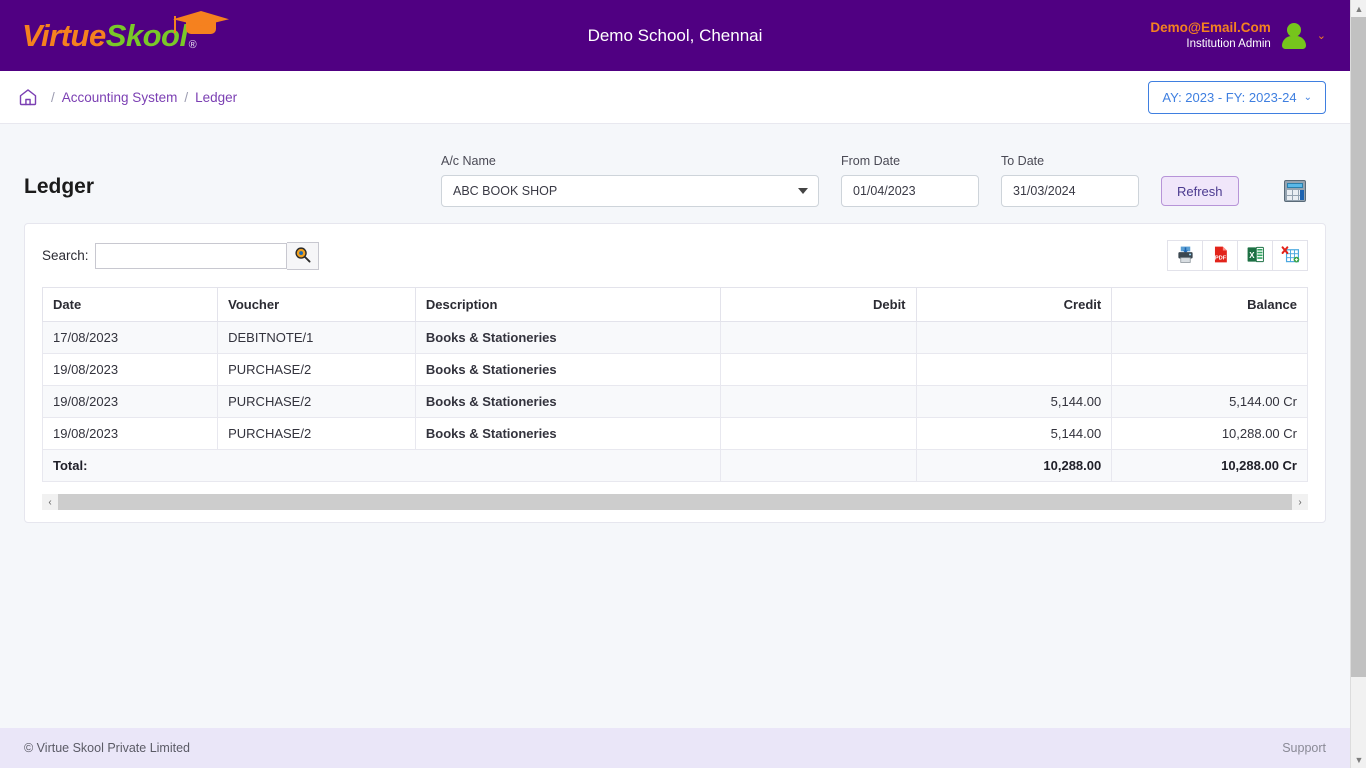 The height and width of the screenshot is (768, 1366). I want to click on pdf-icon: PDF, so click(1220, 256).